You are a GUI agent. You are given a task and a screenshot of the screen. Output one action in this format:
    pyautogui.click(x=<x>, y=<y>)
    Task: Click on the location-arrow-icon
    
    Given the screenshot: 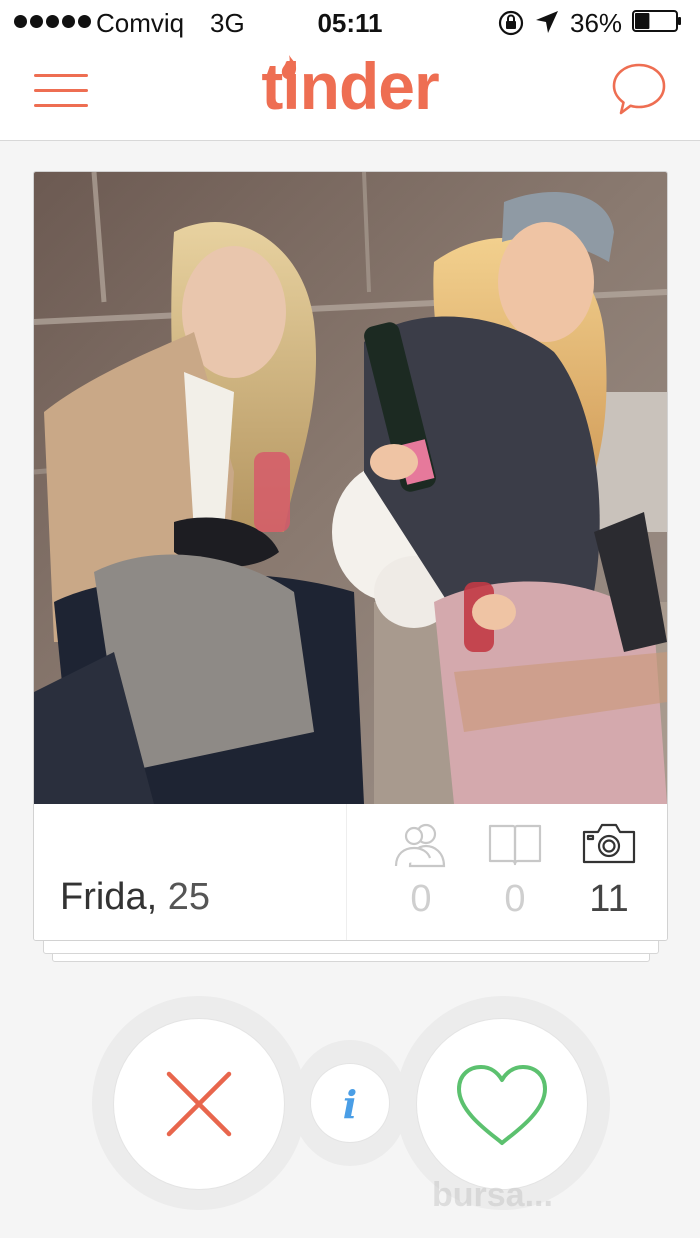 What is the action you would take?
    pyautogui.click(x=547, y=22)
    